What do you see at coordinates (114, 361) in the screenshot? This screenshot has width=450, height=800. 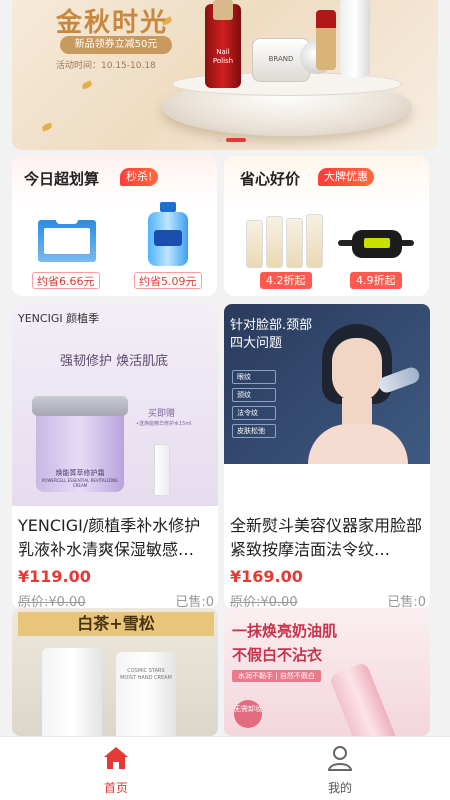 I see `image-slogan: 强韧修护 焕活肌底` at bounding box center [114, 361].